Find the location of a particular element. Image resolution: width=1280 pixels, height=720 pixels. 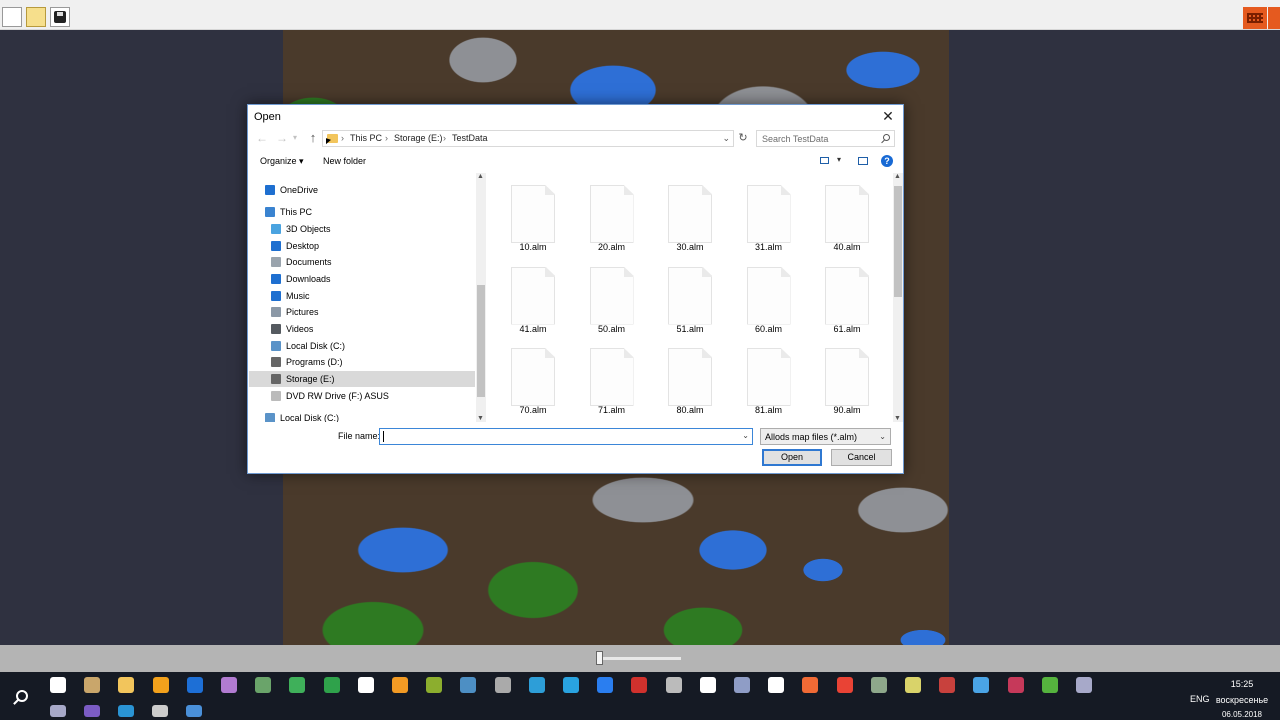

file-item: 41.alm is located at coordinates (527, 299).